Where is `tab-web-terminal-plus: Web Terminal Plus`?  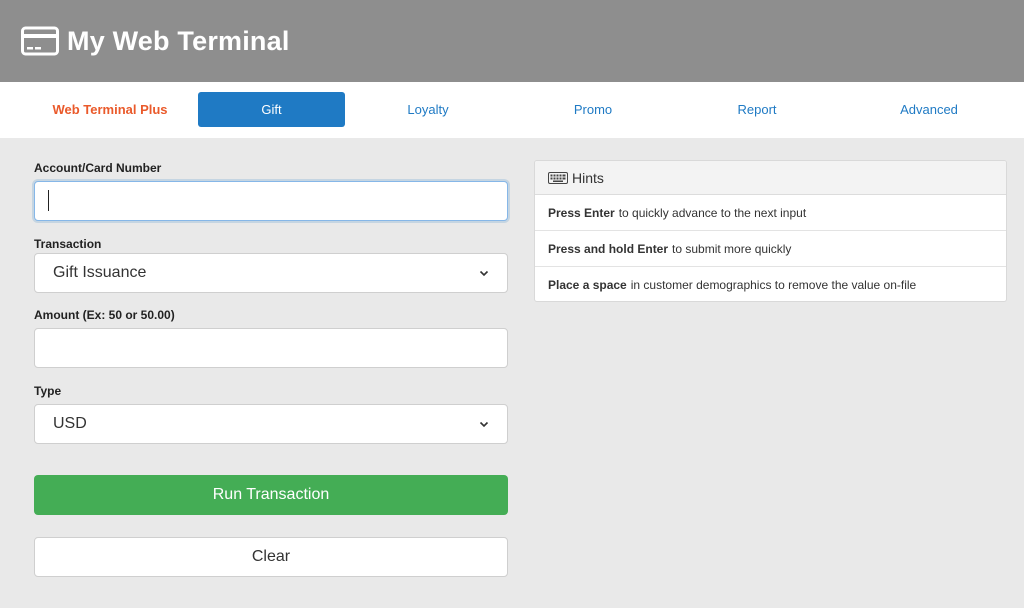 tab-web-terminal-plus: Web Terminal Plus is located at coordinates (110, 109).